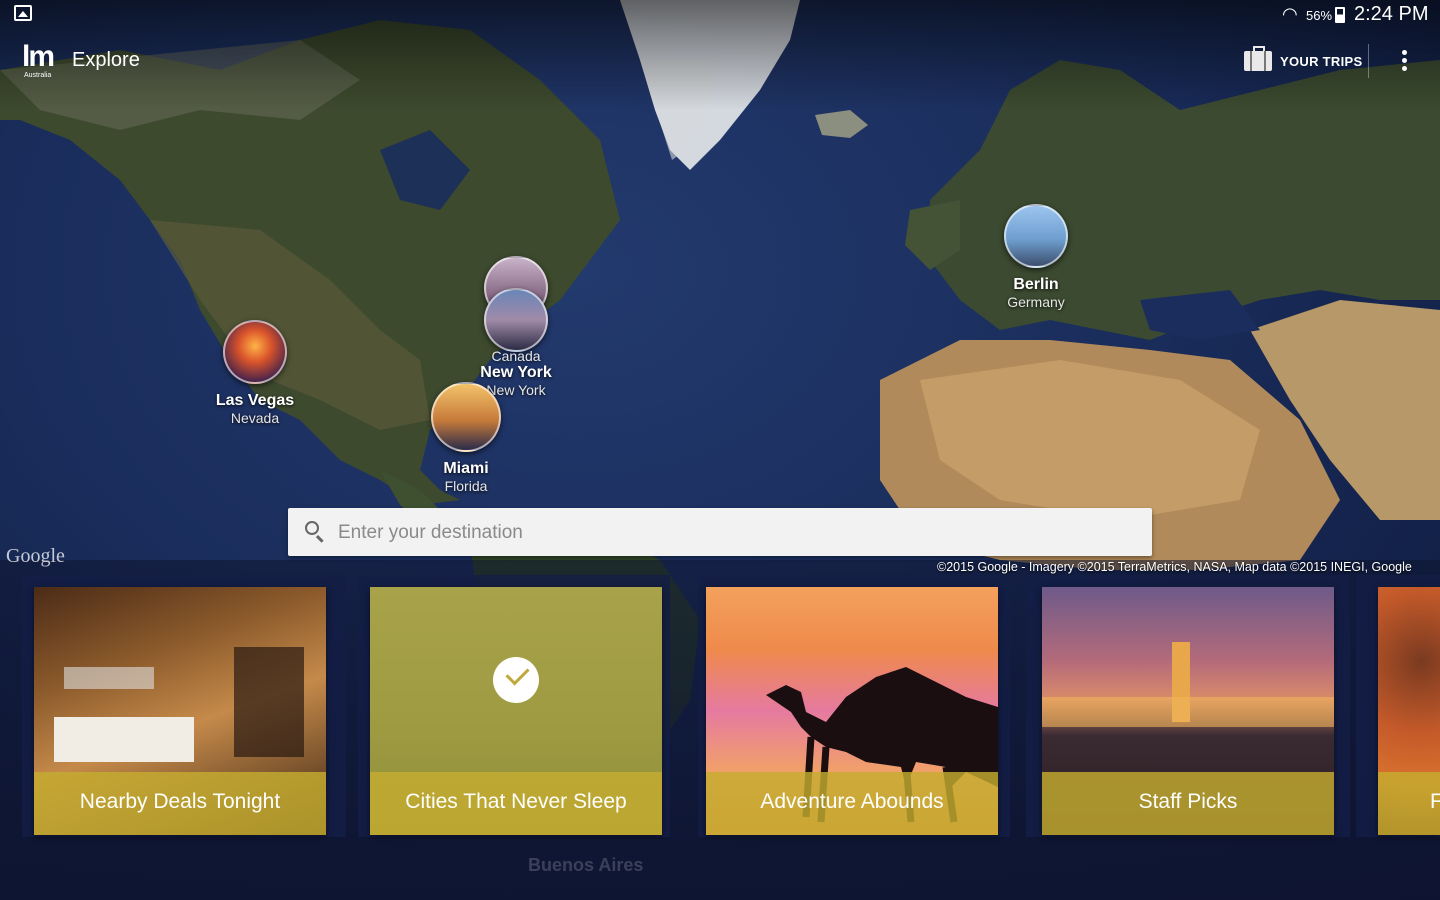  Describe the element at coordinates (255, 418) in the screenshot. I see `marker-region: Nevada` at that location.